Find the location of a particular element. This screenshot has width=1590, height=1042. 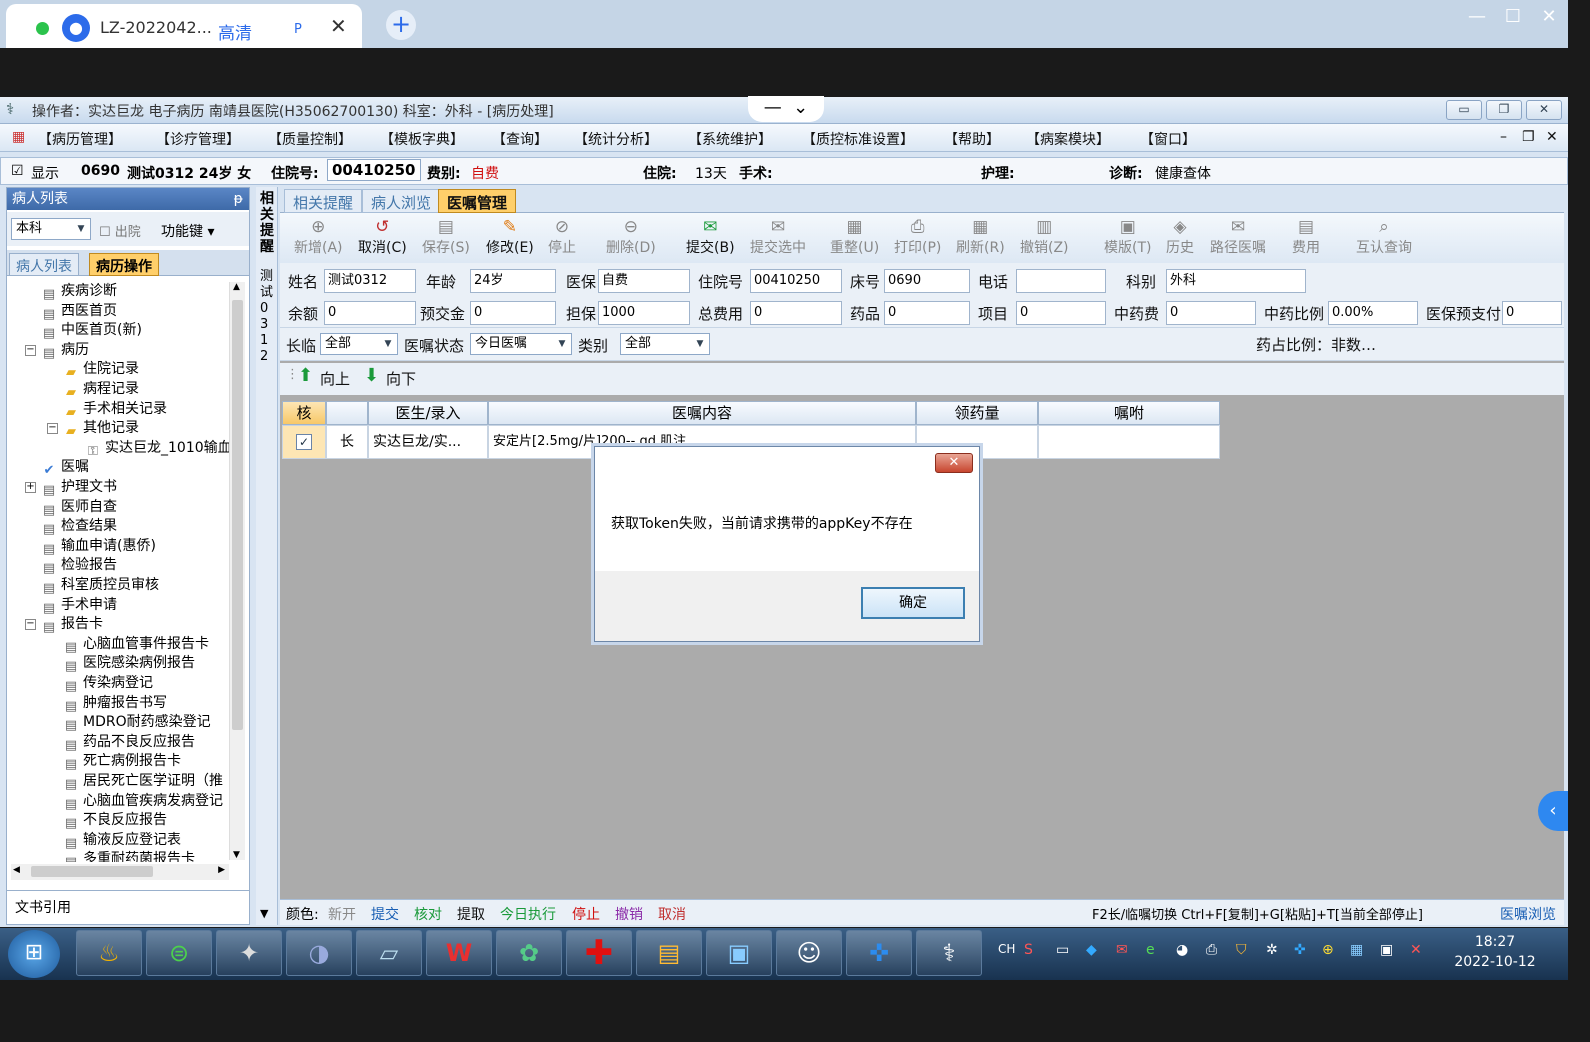

tree-item: ▤ 传染病登记 is located at coordinates (108, 684).